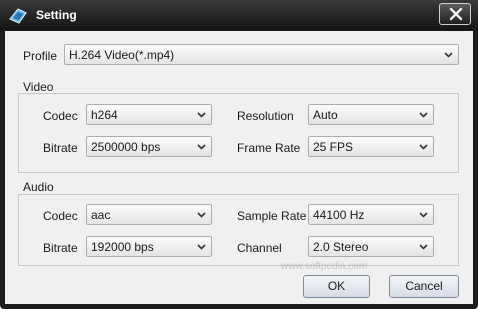 This screenshot has height=309, width=478. What do you see at coordinates (149, 114) in the screenshot?
I see `video-codec-dropdown: h264` at bounding box center [149, 114].